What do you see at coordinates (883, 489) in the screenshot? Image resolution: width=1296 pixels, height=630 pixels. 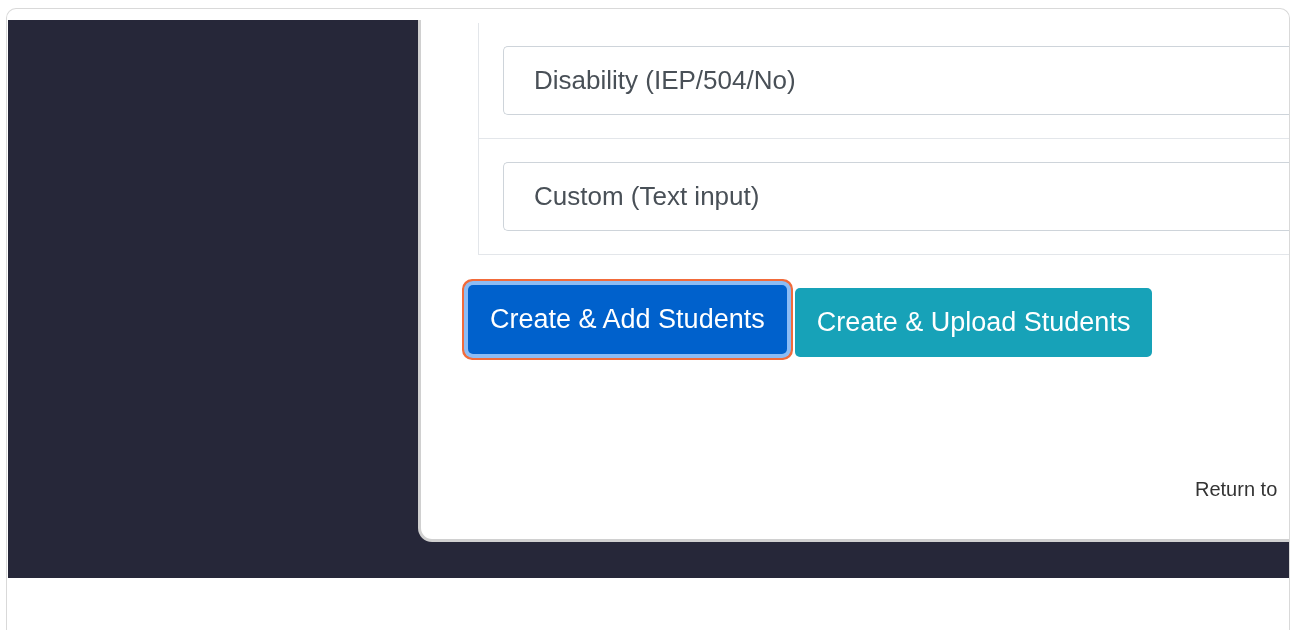 I see `return-link: Return to` at bounding box center [883, 489].